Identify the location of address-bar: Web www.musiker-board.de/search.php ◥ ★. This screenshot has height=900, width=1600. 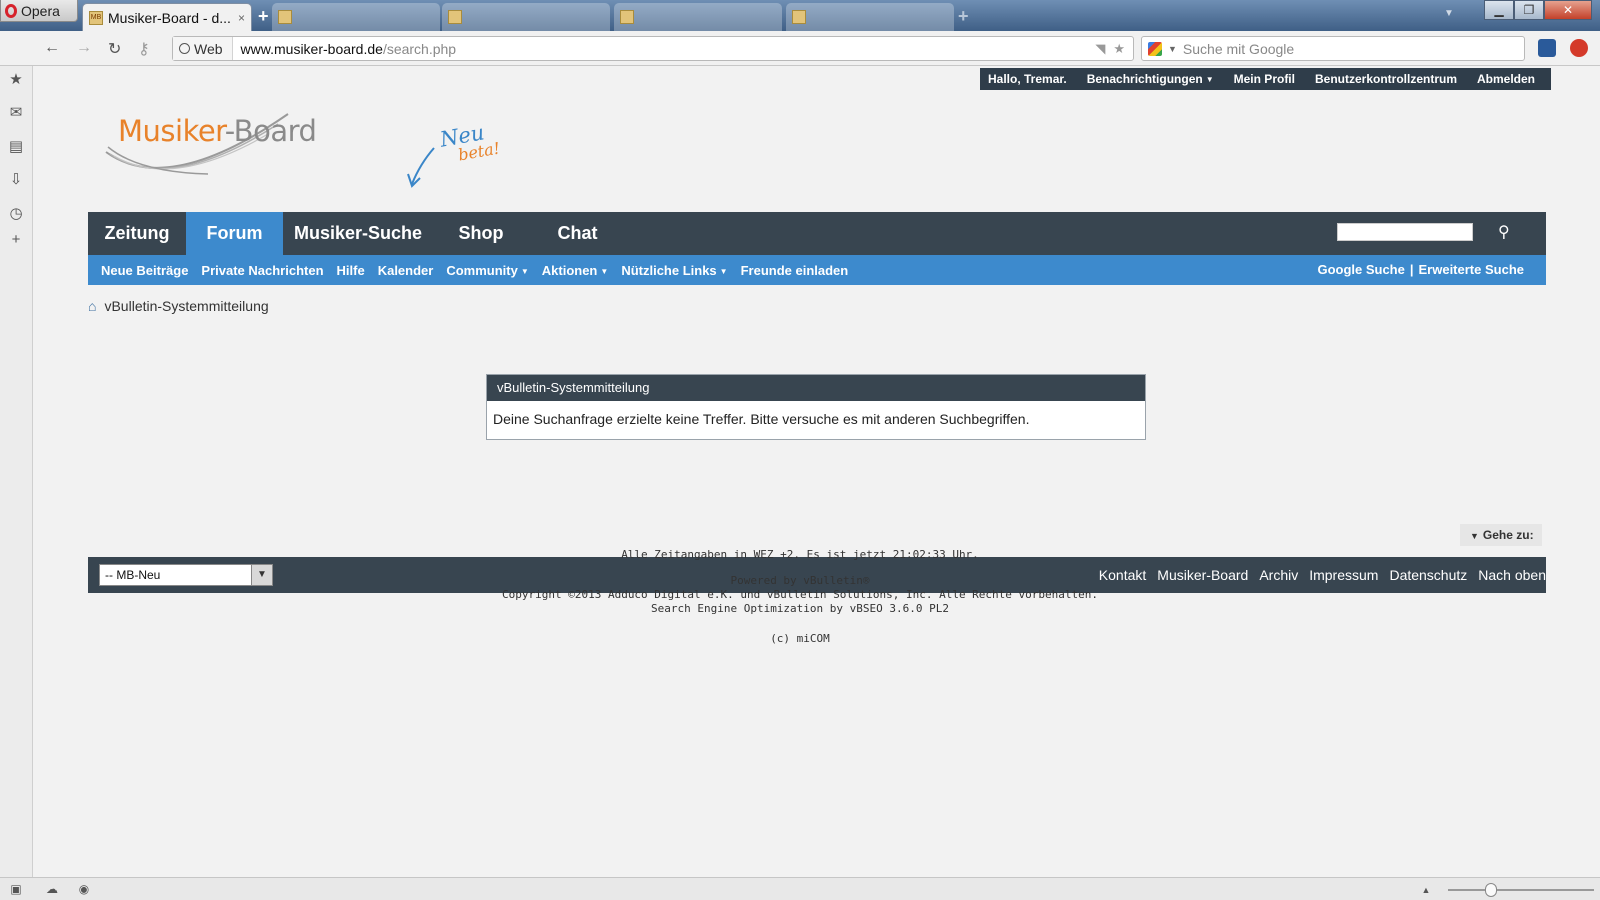
(653, 48).